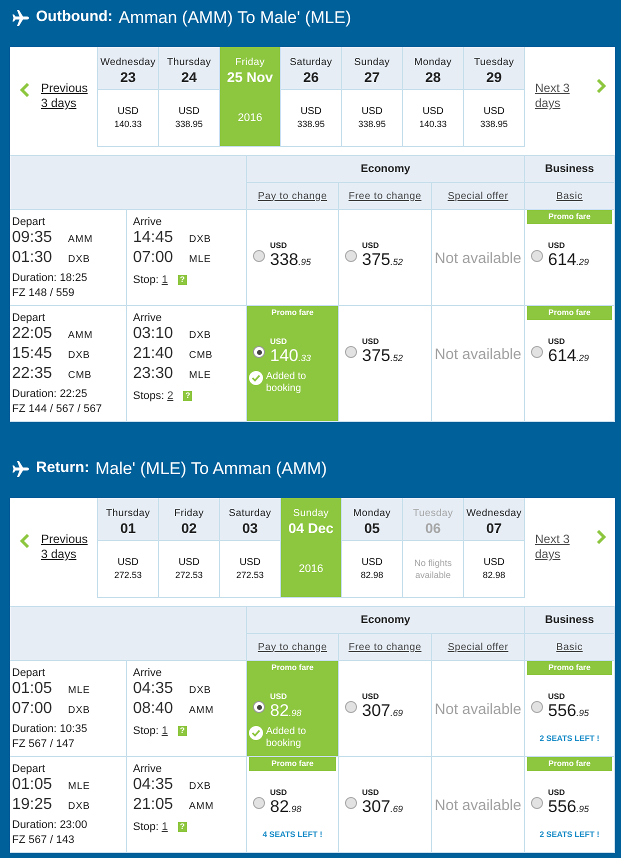 This screenshot has height=858, width=621. What do you see at coordinates (311, 513) in the screenshot?
I see `weekday-label: Sunday` at bounding box center [311, 513].